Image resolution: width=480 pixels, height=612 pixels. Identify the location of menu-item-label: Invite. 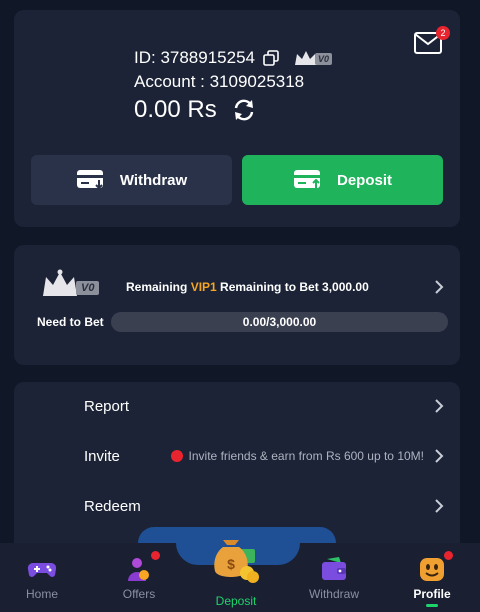
(102, 456).